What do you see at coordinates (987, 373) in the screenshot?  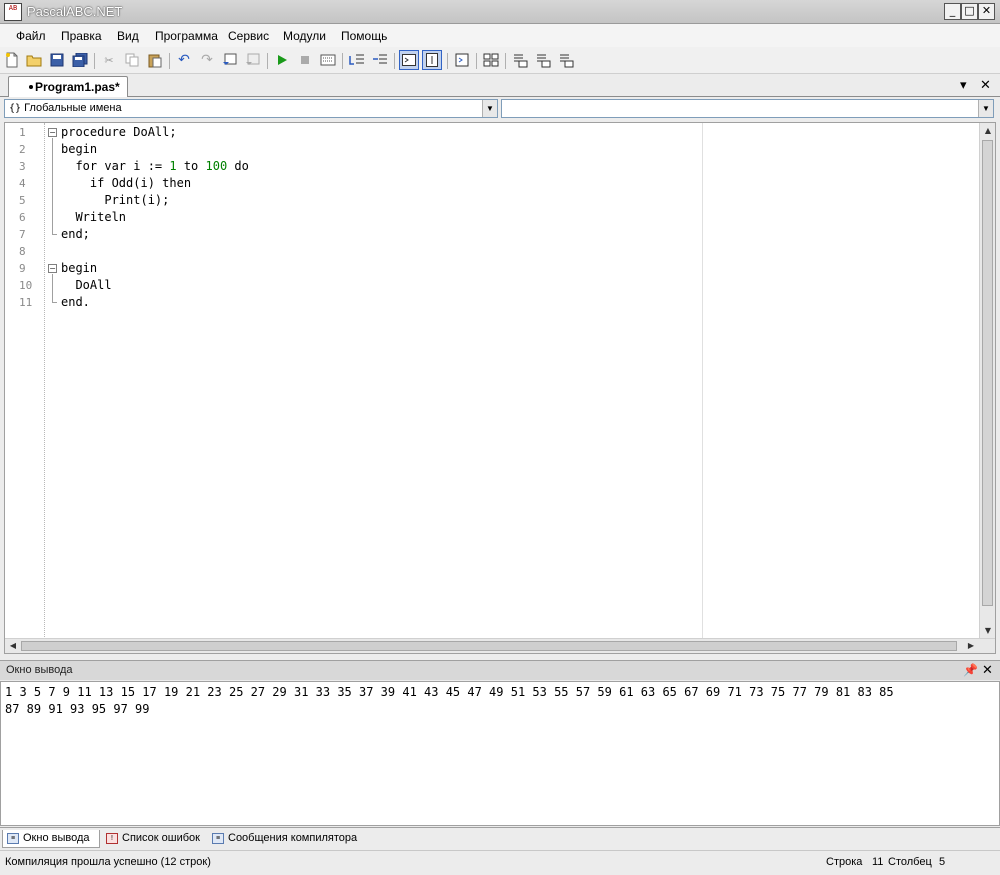 I see `vertical-scroll-thumb` at bounding box center [987, 373].